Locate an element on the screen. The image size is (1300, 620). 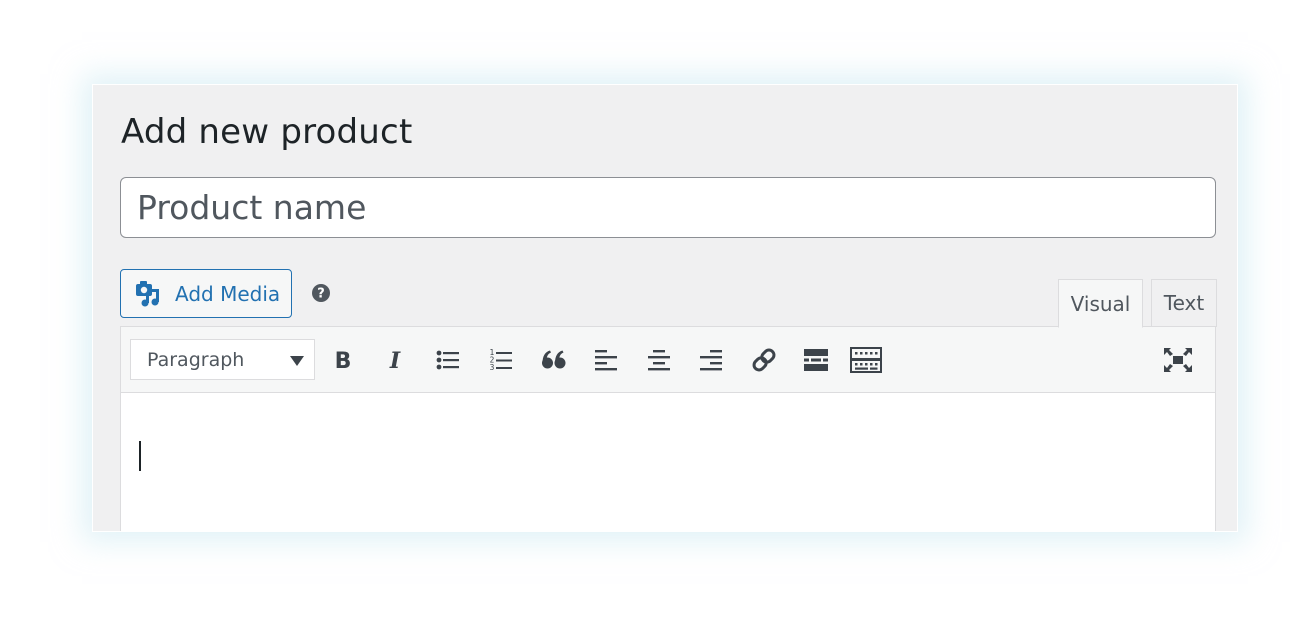
keyboard-icon is located at coordinates (866, 360).